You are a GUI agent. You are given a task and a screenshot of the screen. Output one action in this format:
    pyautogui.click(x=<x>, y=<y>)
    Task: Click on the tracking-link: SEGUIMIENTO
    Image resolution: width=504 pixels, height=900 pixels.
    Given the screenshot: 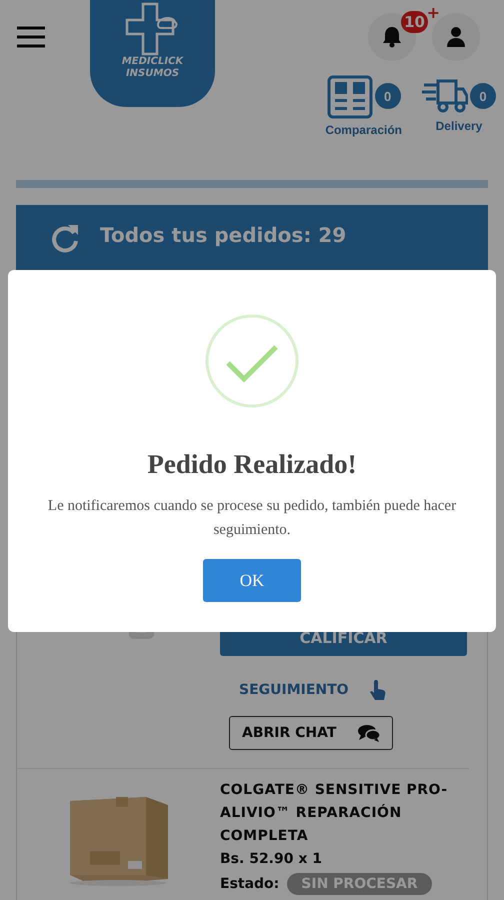 What is the action you would take?
    pyautogui.click(x=313, y=690)
    